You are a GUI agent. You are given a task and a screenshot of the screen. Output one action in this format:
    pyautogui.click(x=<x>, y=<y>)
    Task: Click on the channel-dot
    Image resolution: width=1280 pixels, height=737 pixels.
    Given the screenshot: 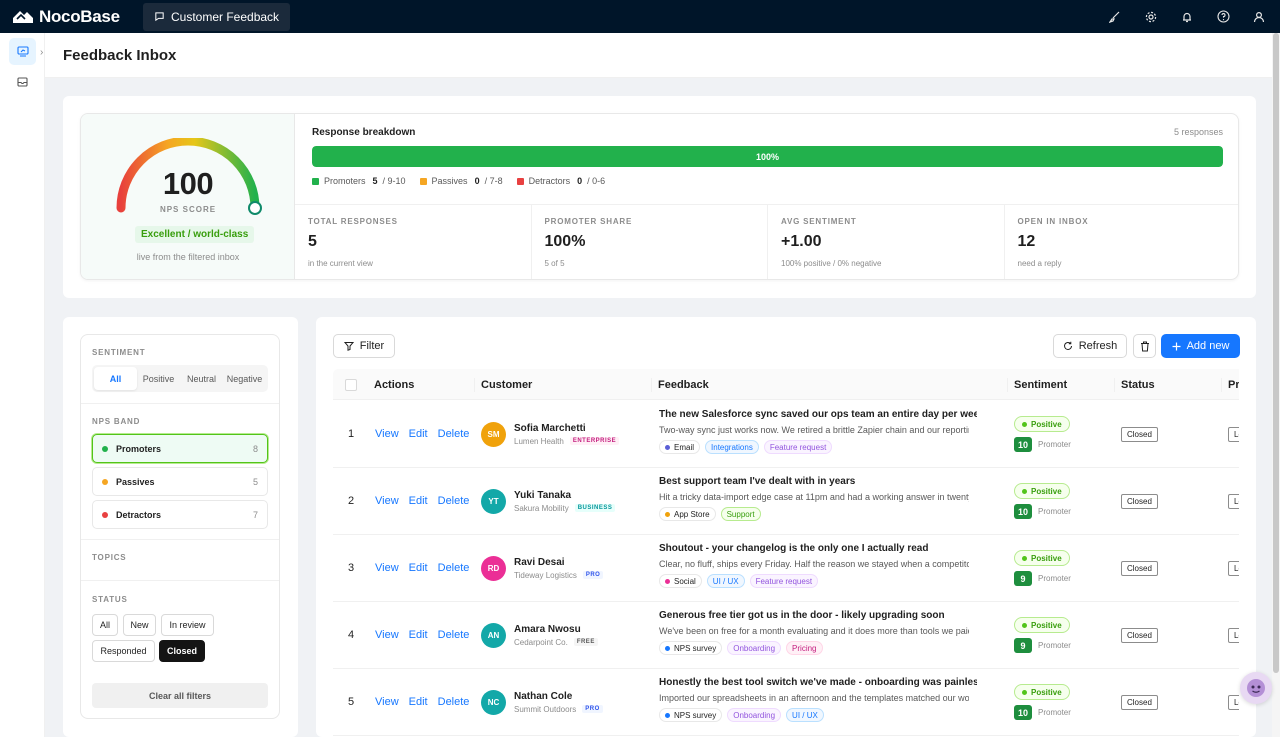 What is the action you would take?
    pyautogui.click(x=667, y=514)
    